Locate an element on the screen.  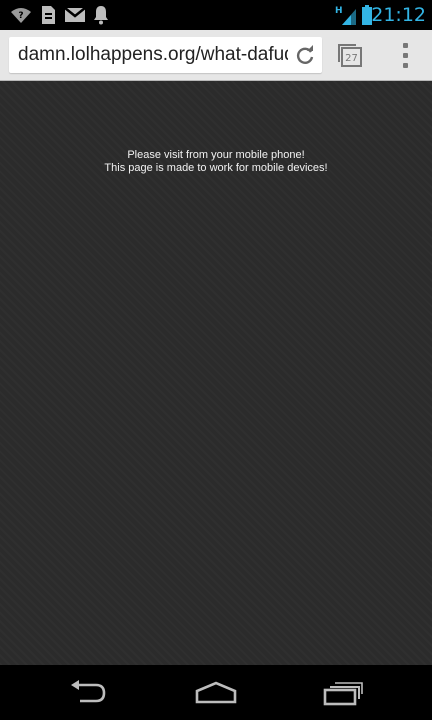
back-icon is located at coordinates (88, 691).